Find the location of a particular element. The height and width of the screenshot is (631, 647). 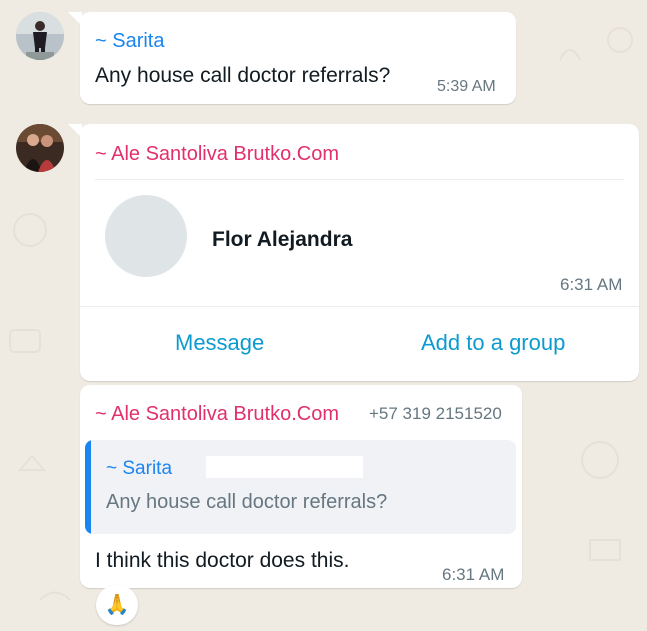

sender-phone: +57 319 2151520 is located at coordinates (435, 414).